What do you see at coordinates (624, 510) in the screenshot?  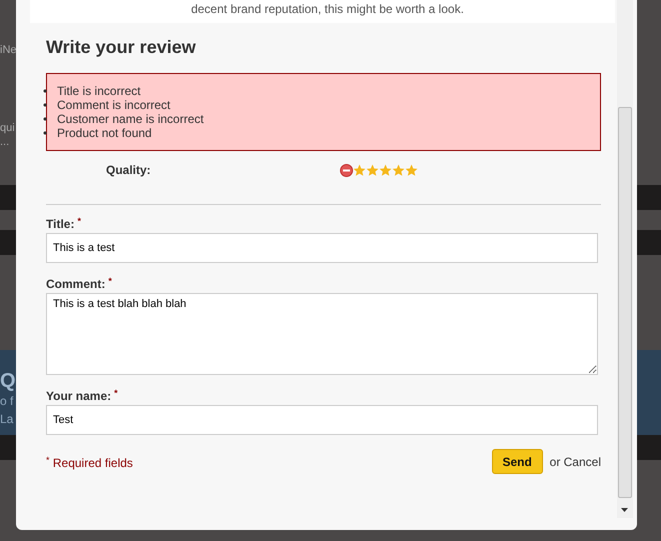 I see `scroll-down-icon` at bounding box center [624, 510].